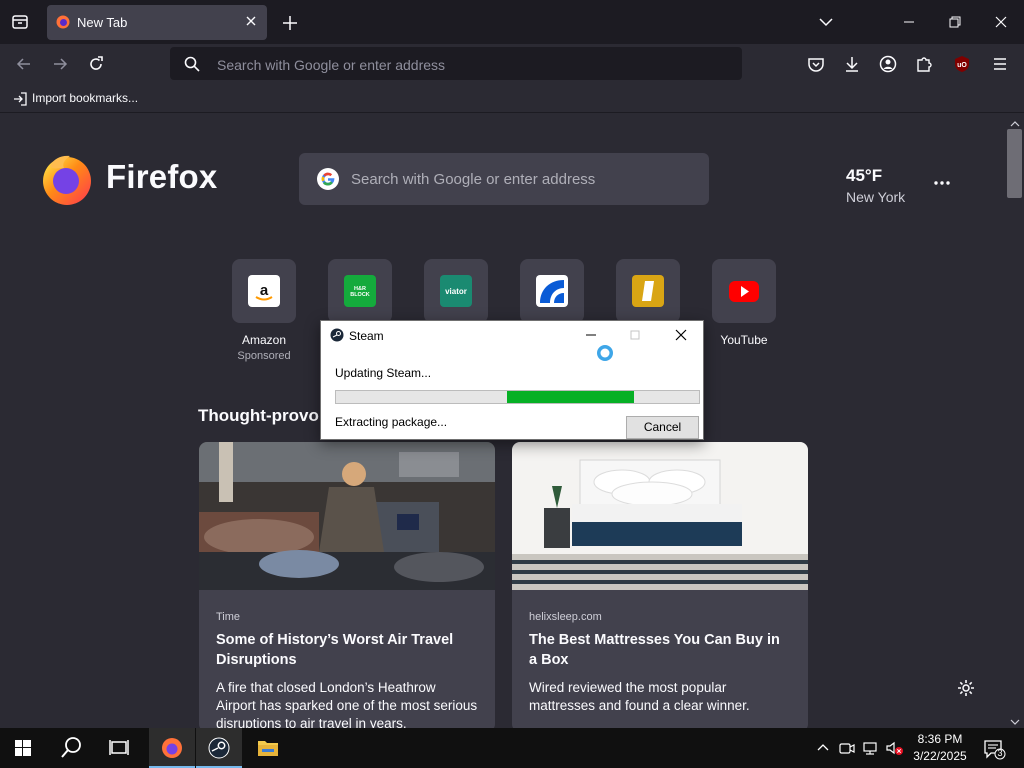  I want to click on story-image-airport, so click(347, 516).